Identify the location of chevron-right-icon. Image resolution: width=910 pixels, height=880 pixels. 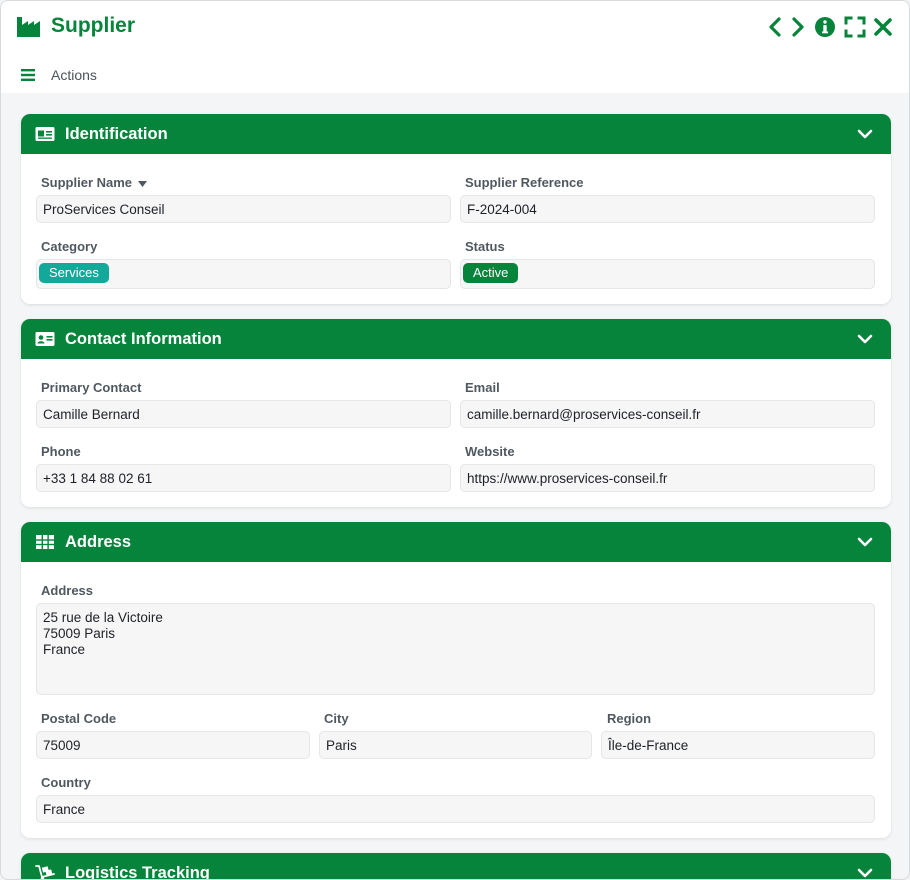
(798, 27).